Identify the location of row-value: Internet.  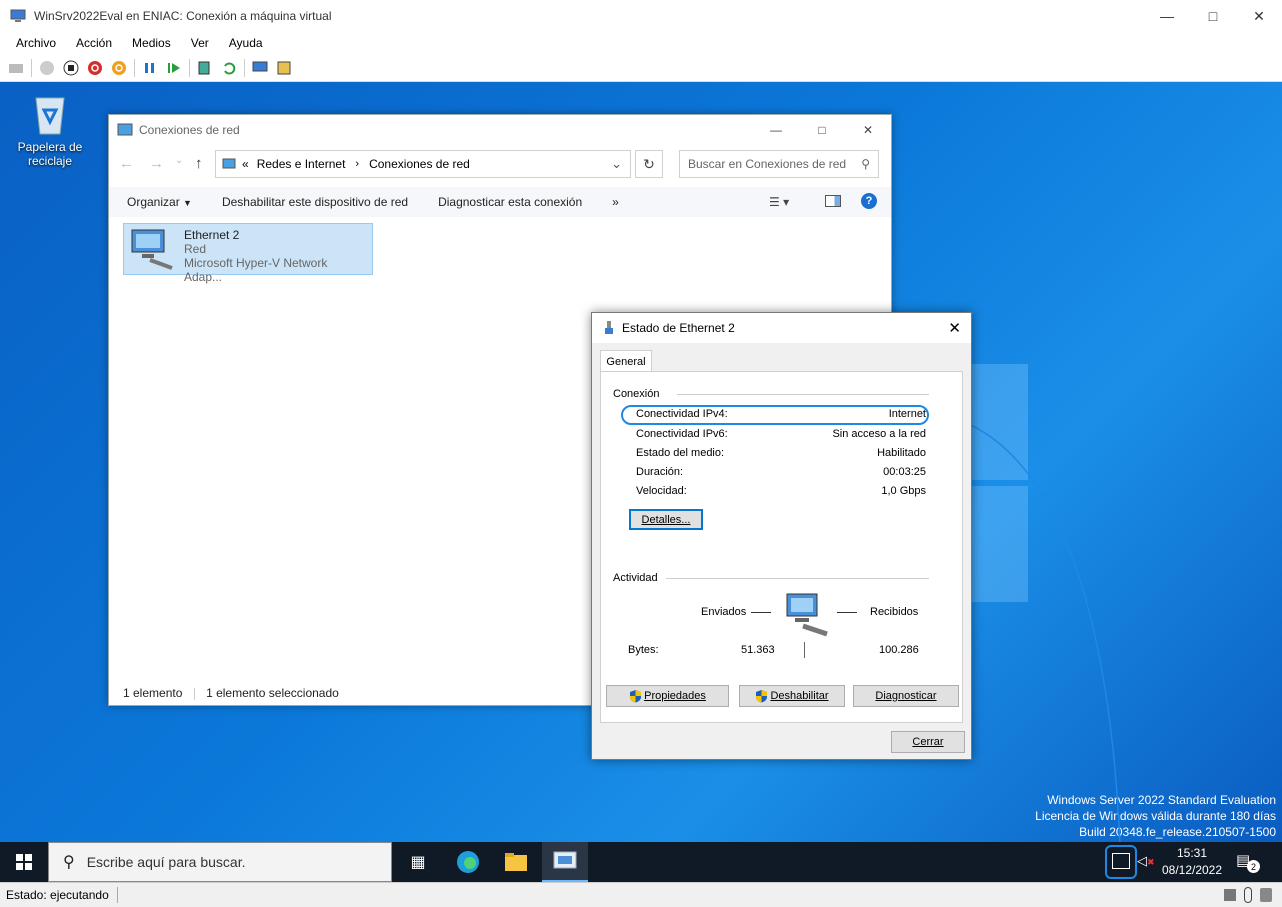
(907, 414).